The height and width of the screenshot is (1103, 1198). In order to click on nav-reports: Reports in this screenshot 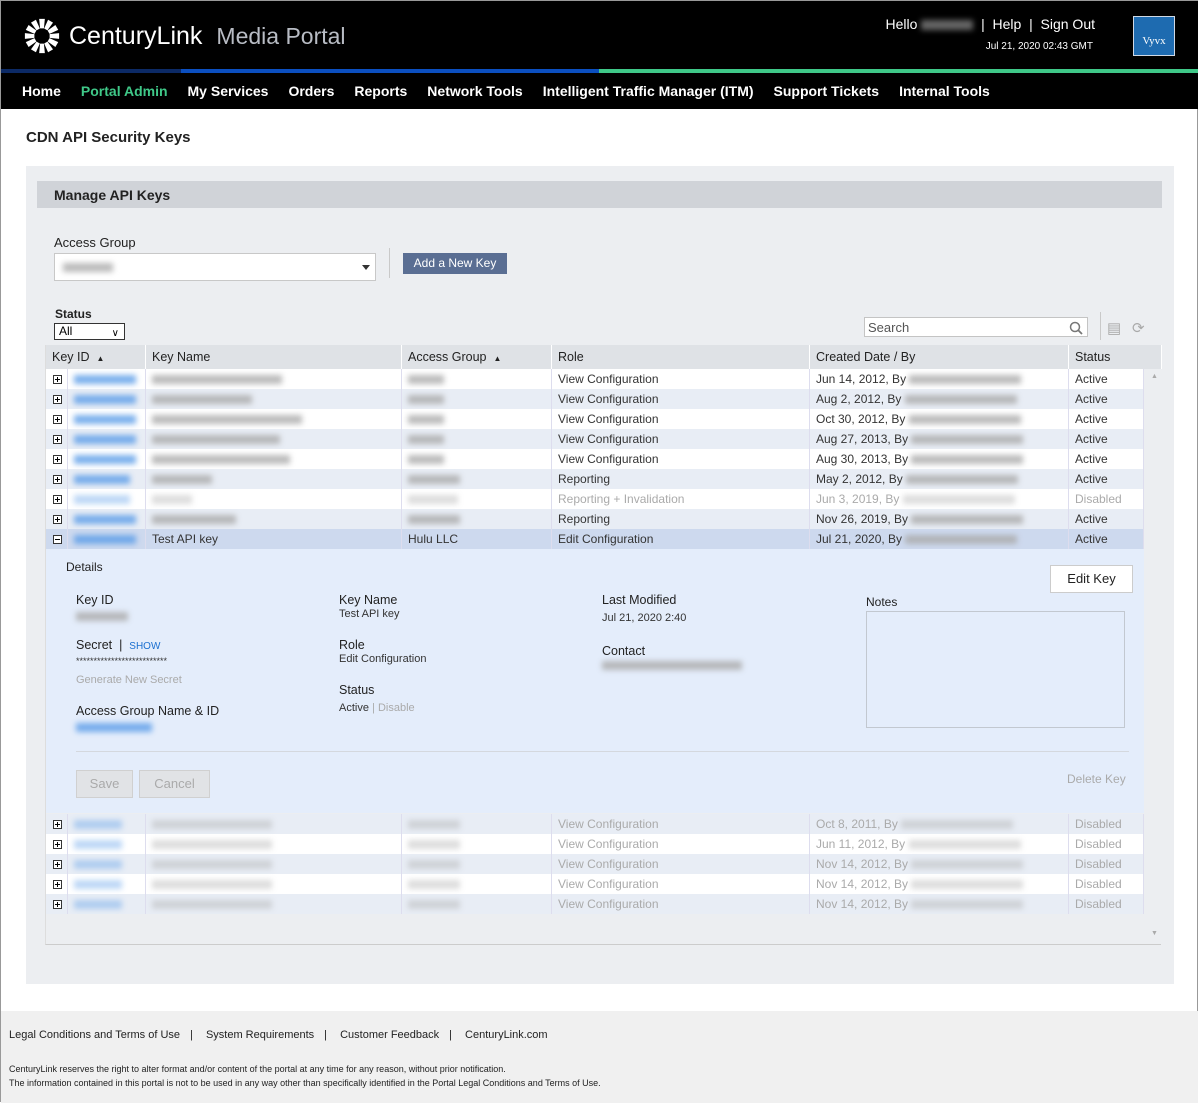, I will do `click(380, 91)`.